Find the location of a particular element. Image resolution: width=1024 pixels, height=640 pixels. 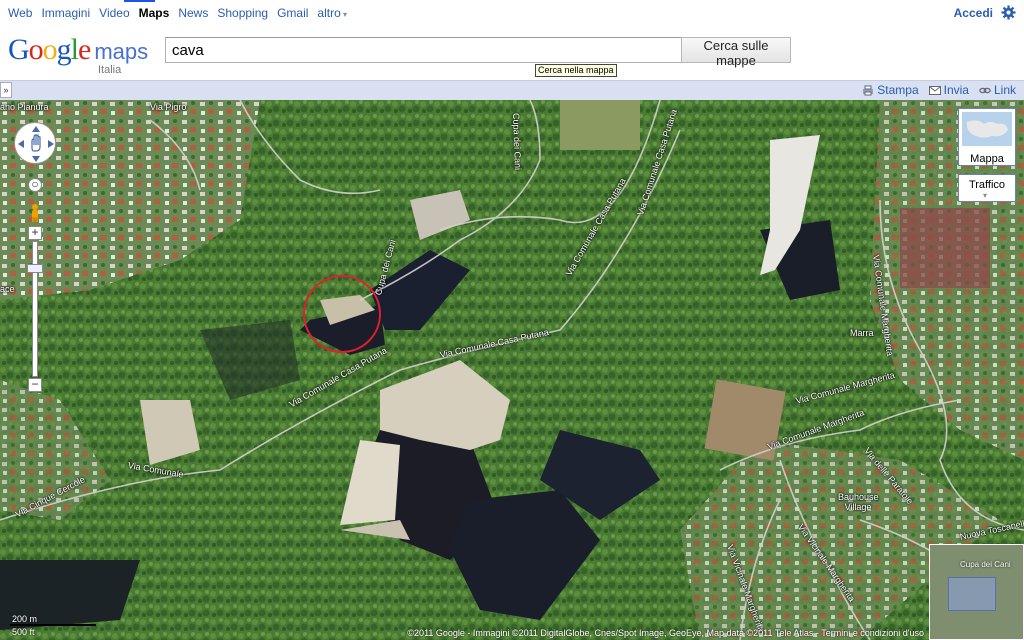

google-wordmark: Google is located at coordinates (49, 49).